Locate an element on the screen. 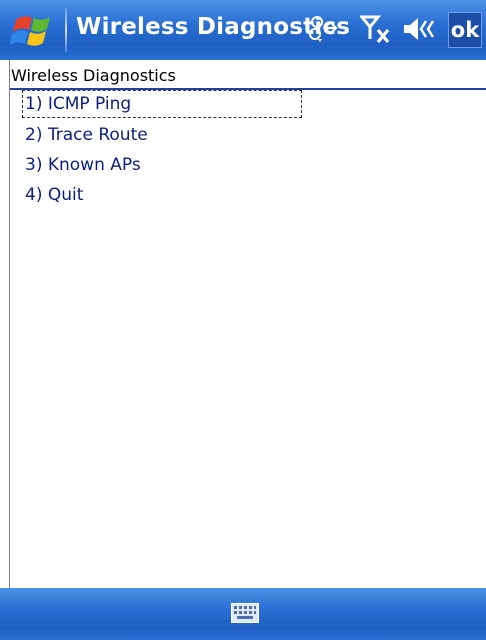  menu-item-known-aps: 3) Known APs is located at coordinates (162, 165).